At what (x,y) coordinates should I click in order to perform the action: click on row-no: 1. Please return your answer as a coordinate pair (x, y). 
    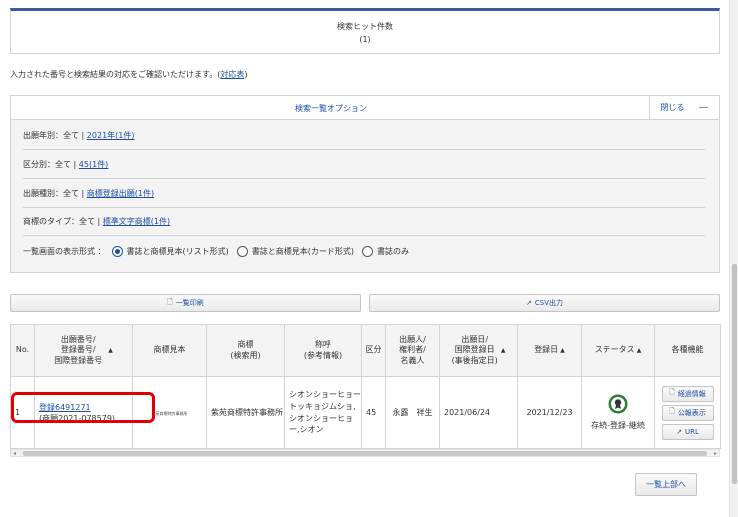
    Looking at the image, I should click on (22, 412).